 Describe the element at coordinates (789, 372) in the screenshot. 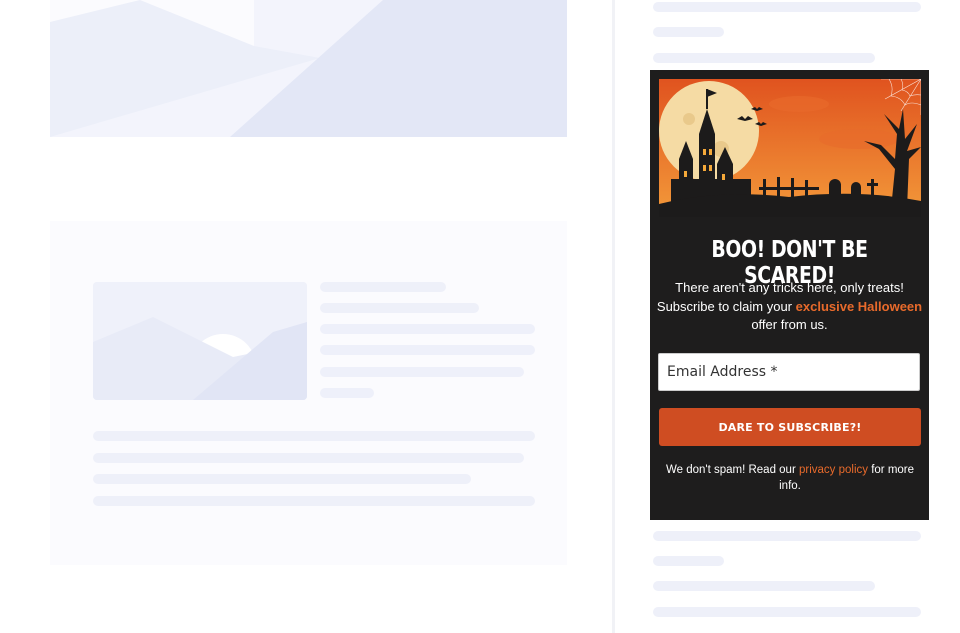

I see `email-field: Email Address *` at that location.